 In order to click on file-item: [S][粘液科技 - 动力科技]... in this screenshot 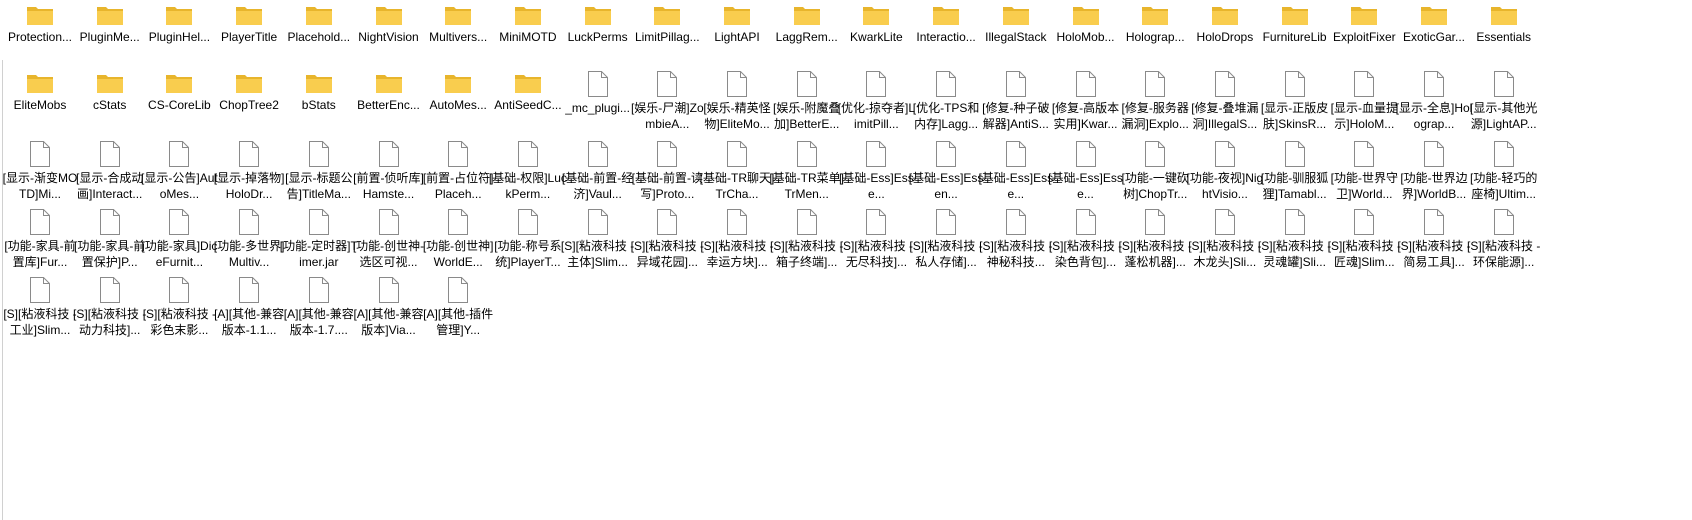, I will do `click(110, 303)`.